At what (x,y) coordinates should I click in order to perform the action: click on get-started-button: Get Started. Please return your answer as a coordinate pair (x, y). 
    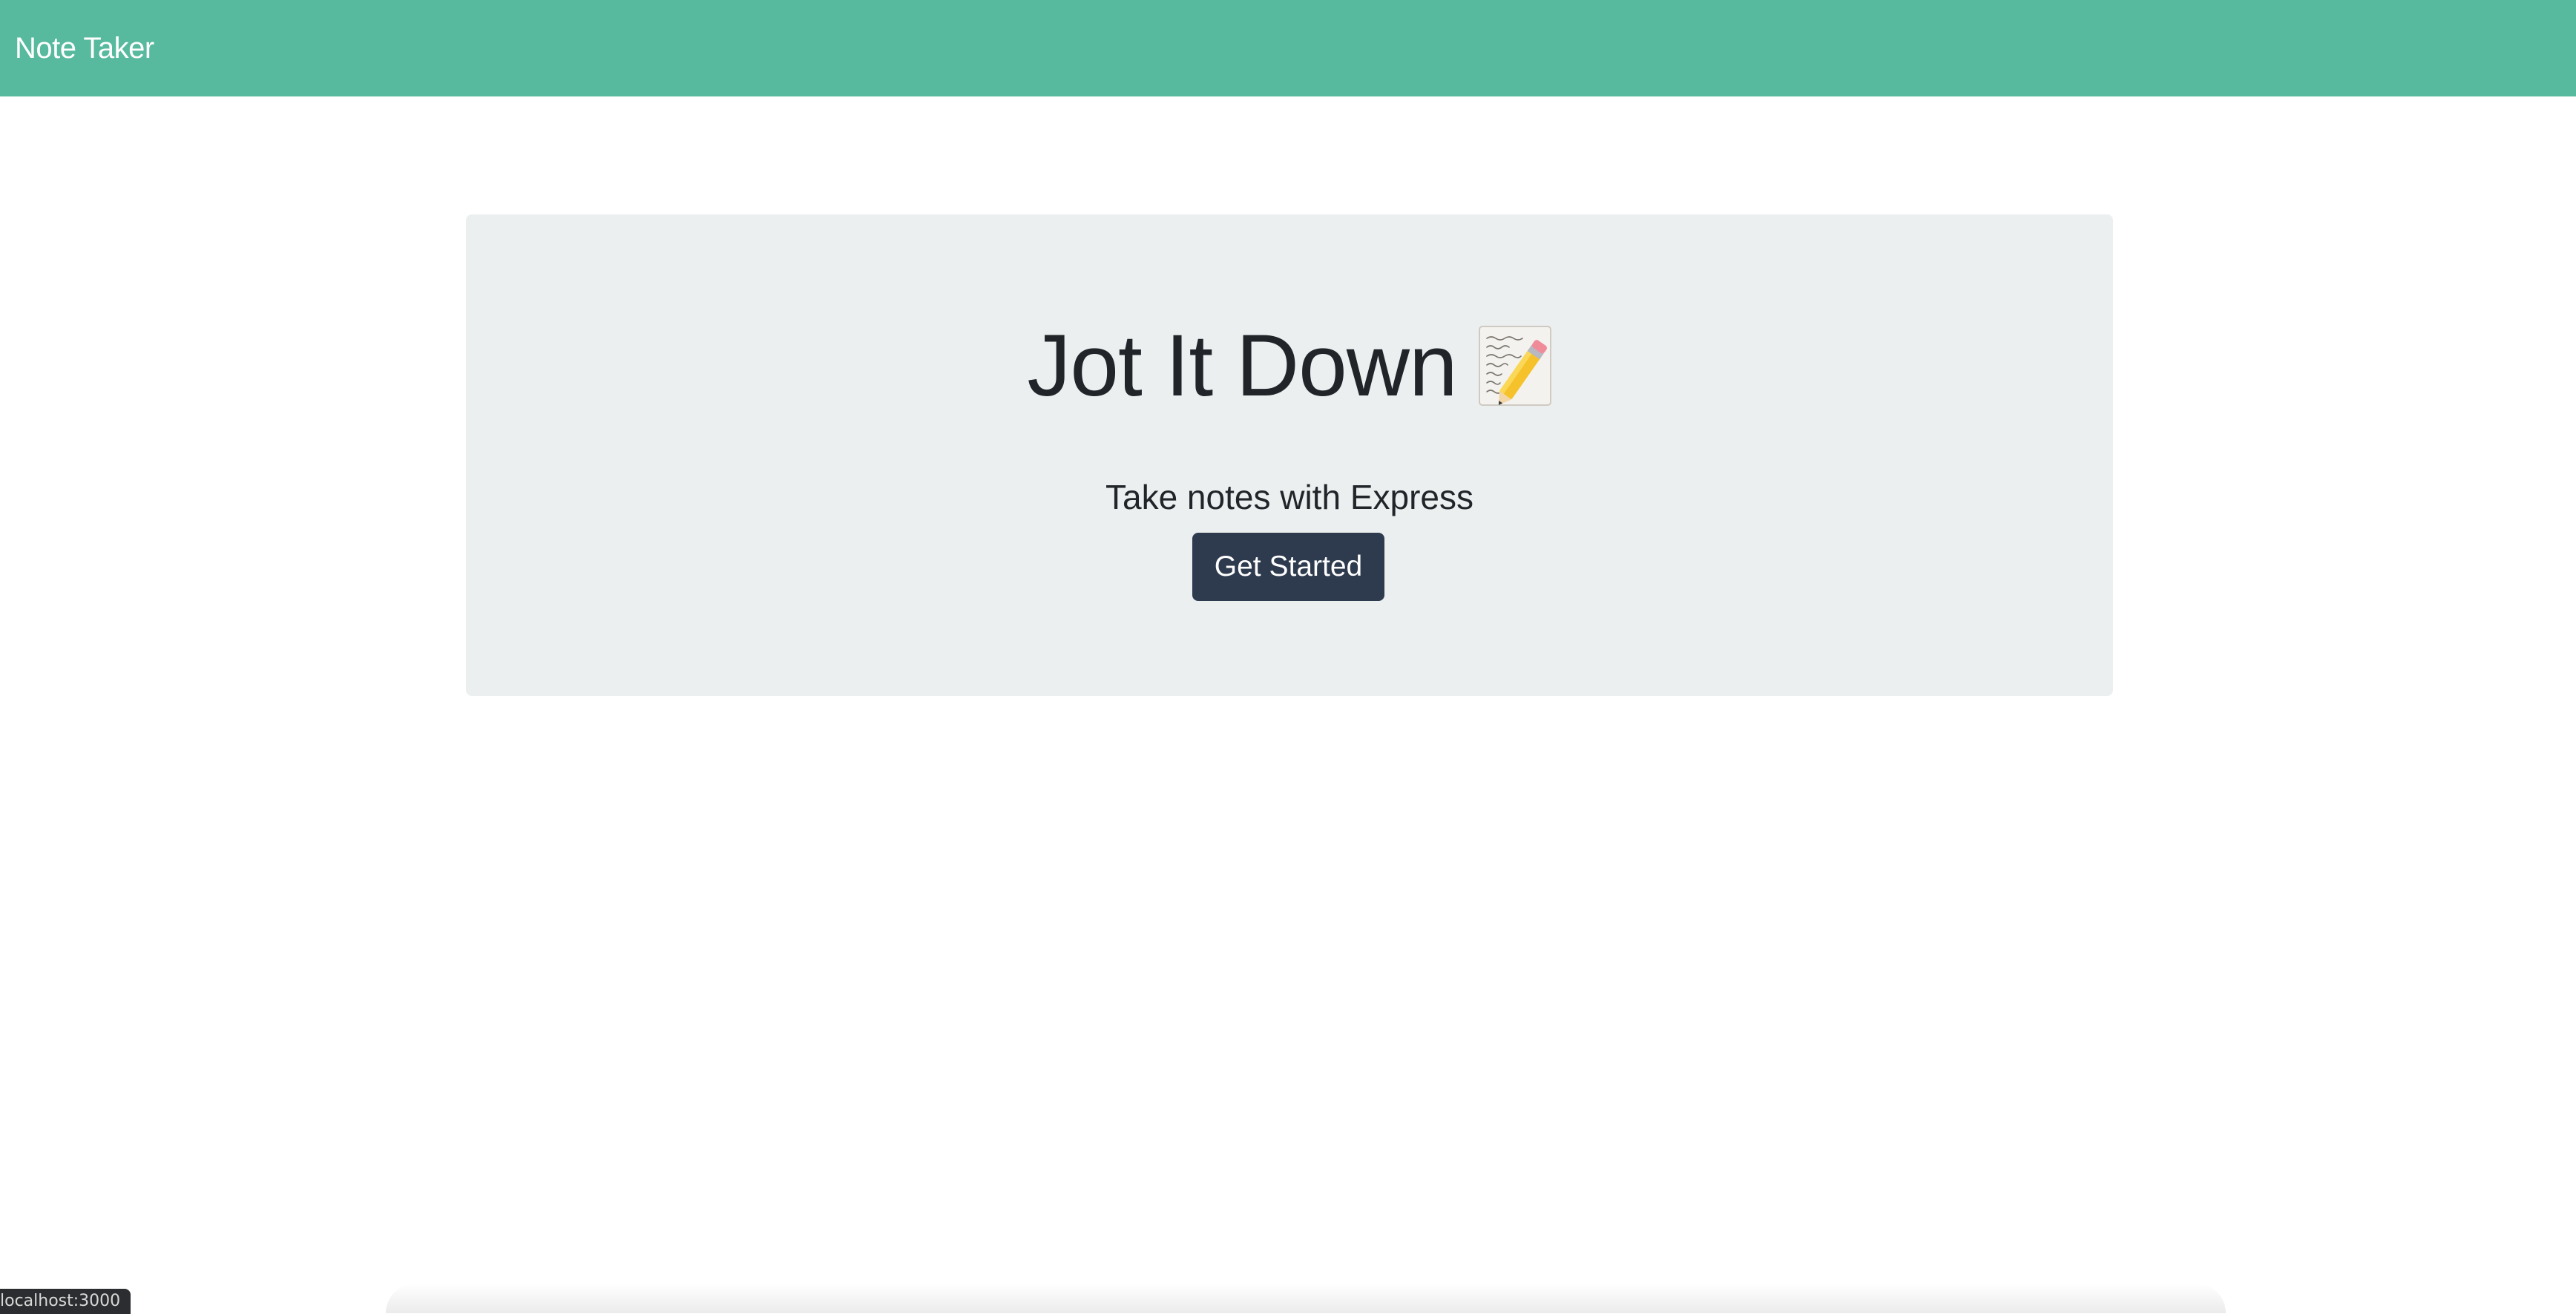
    Looking at the image, I should click on (1288, 567).